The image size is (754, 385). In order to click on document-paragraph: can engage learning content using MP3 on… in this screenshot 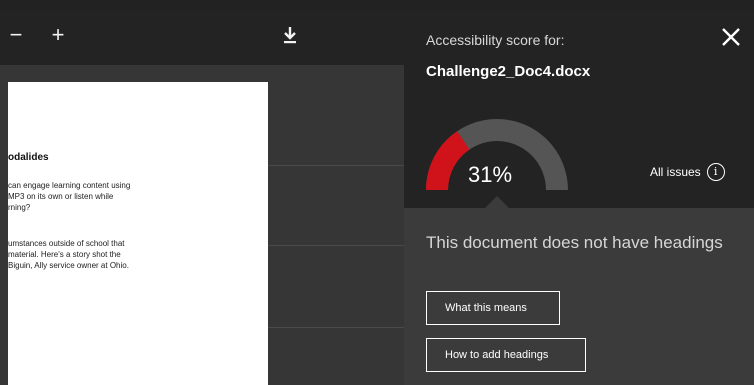, I will do `click(69, 196)`.